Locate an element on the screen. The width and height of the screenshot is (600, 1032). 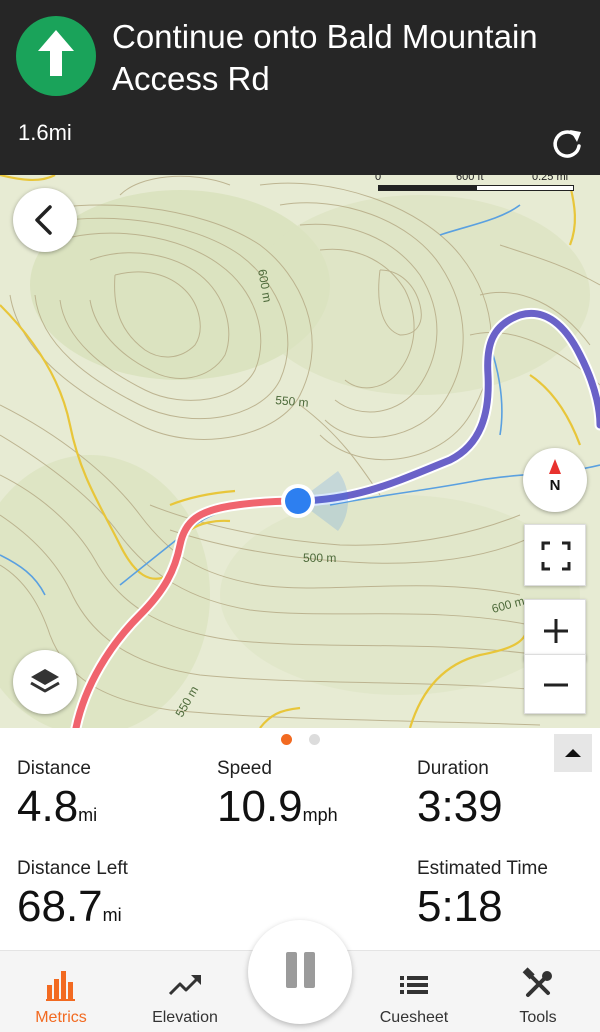
metric-distance: Distance 4.8mi is located at coordinates (57, 799).